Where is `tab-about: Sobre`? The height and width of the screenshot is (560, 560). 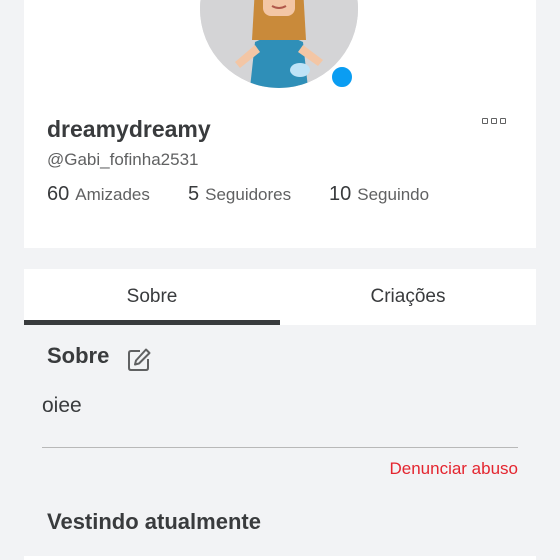 tab-about: Sobre is located at coordinates (152, 297).